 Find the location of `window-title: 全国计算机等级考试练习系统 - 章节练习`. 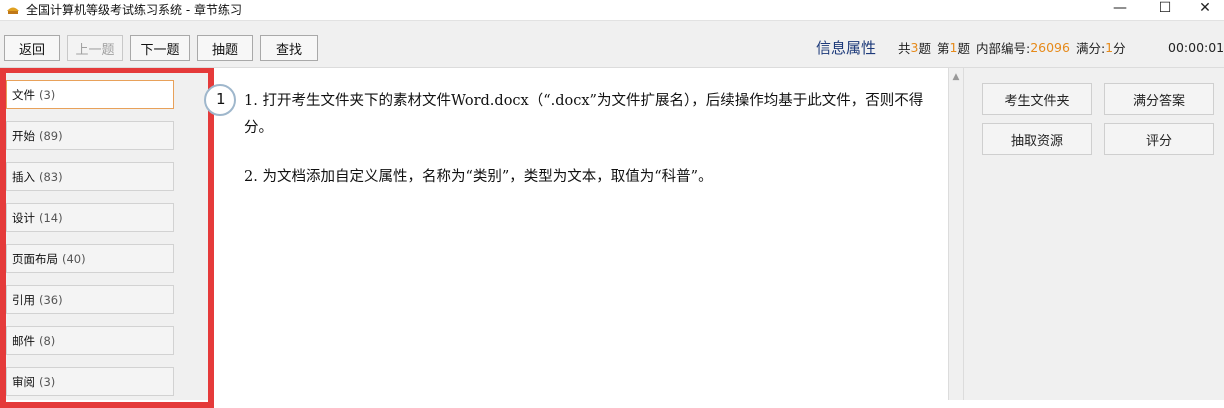

window-title: 全国计算机等级考试练习系统 - 章节练习 is located at coordinates (134, 10).